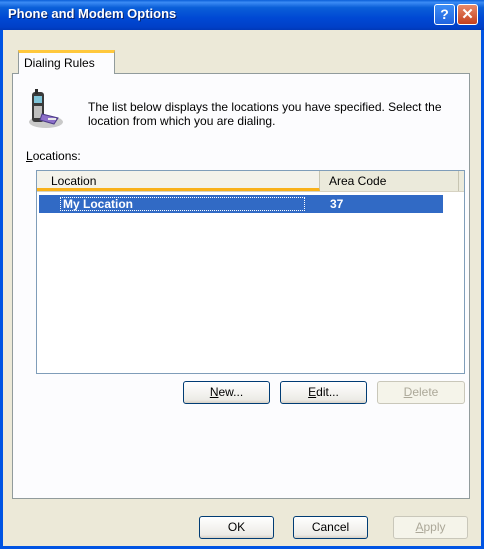 The height and width of the screenshot is (549, 484). I want to click on help-icon: ?, so click(444, 14).